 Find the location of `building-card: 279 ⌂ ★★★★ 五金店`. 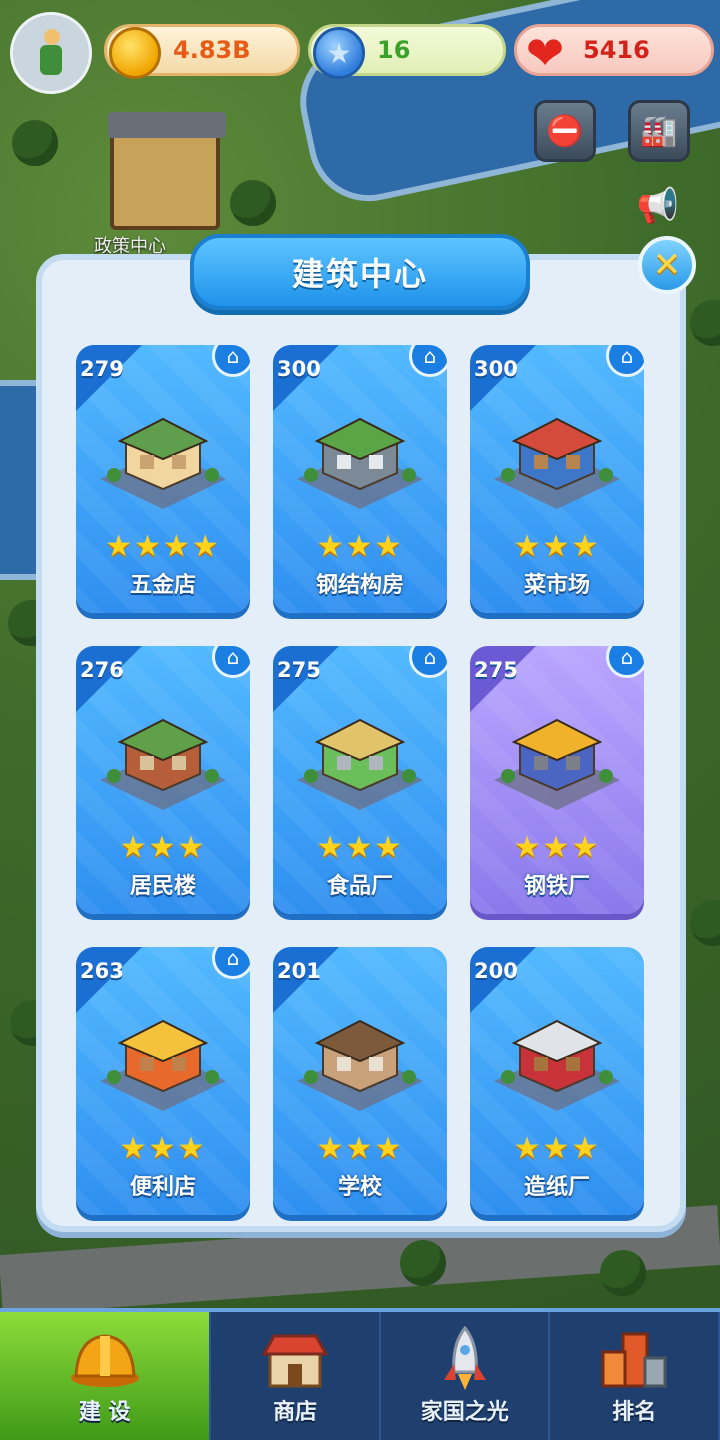

building-card: 279 ⌂ ★★★★ 五金店 is located at coordinates (163, 479).